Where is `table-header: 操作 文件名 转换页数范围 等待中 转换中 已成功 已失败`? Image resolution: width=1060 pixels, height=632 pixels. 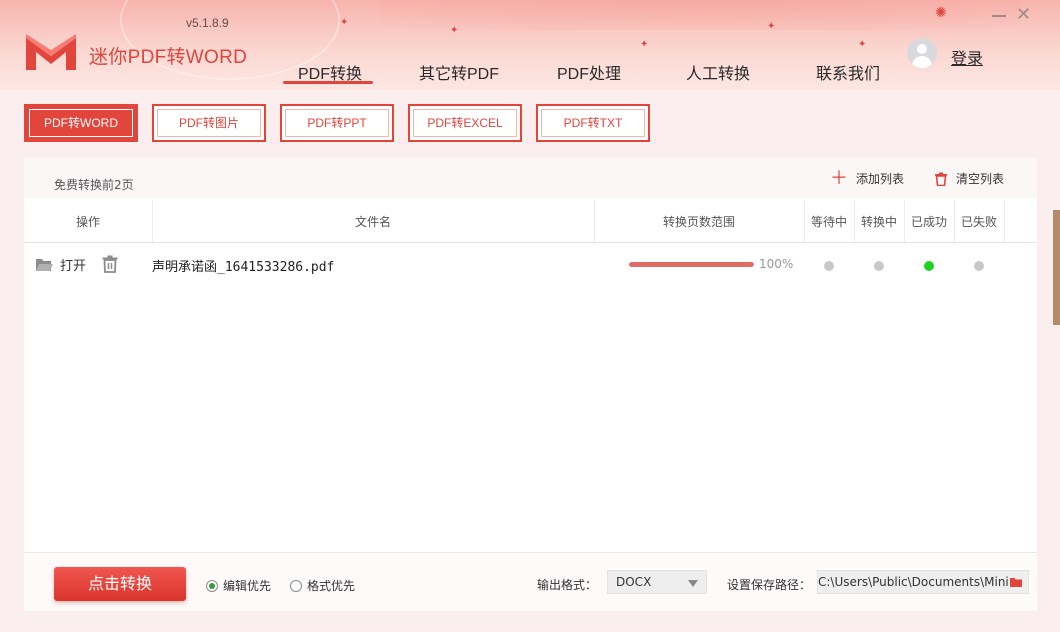
table-header: 操作 文件名 转换页数范围 等待中 转换中 已成功 已失败 is located at coordinates (530, 220).